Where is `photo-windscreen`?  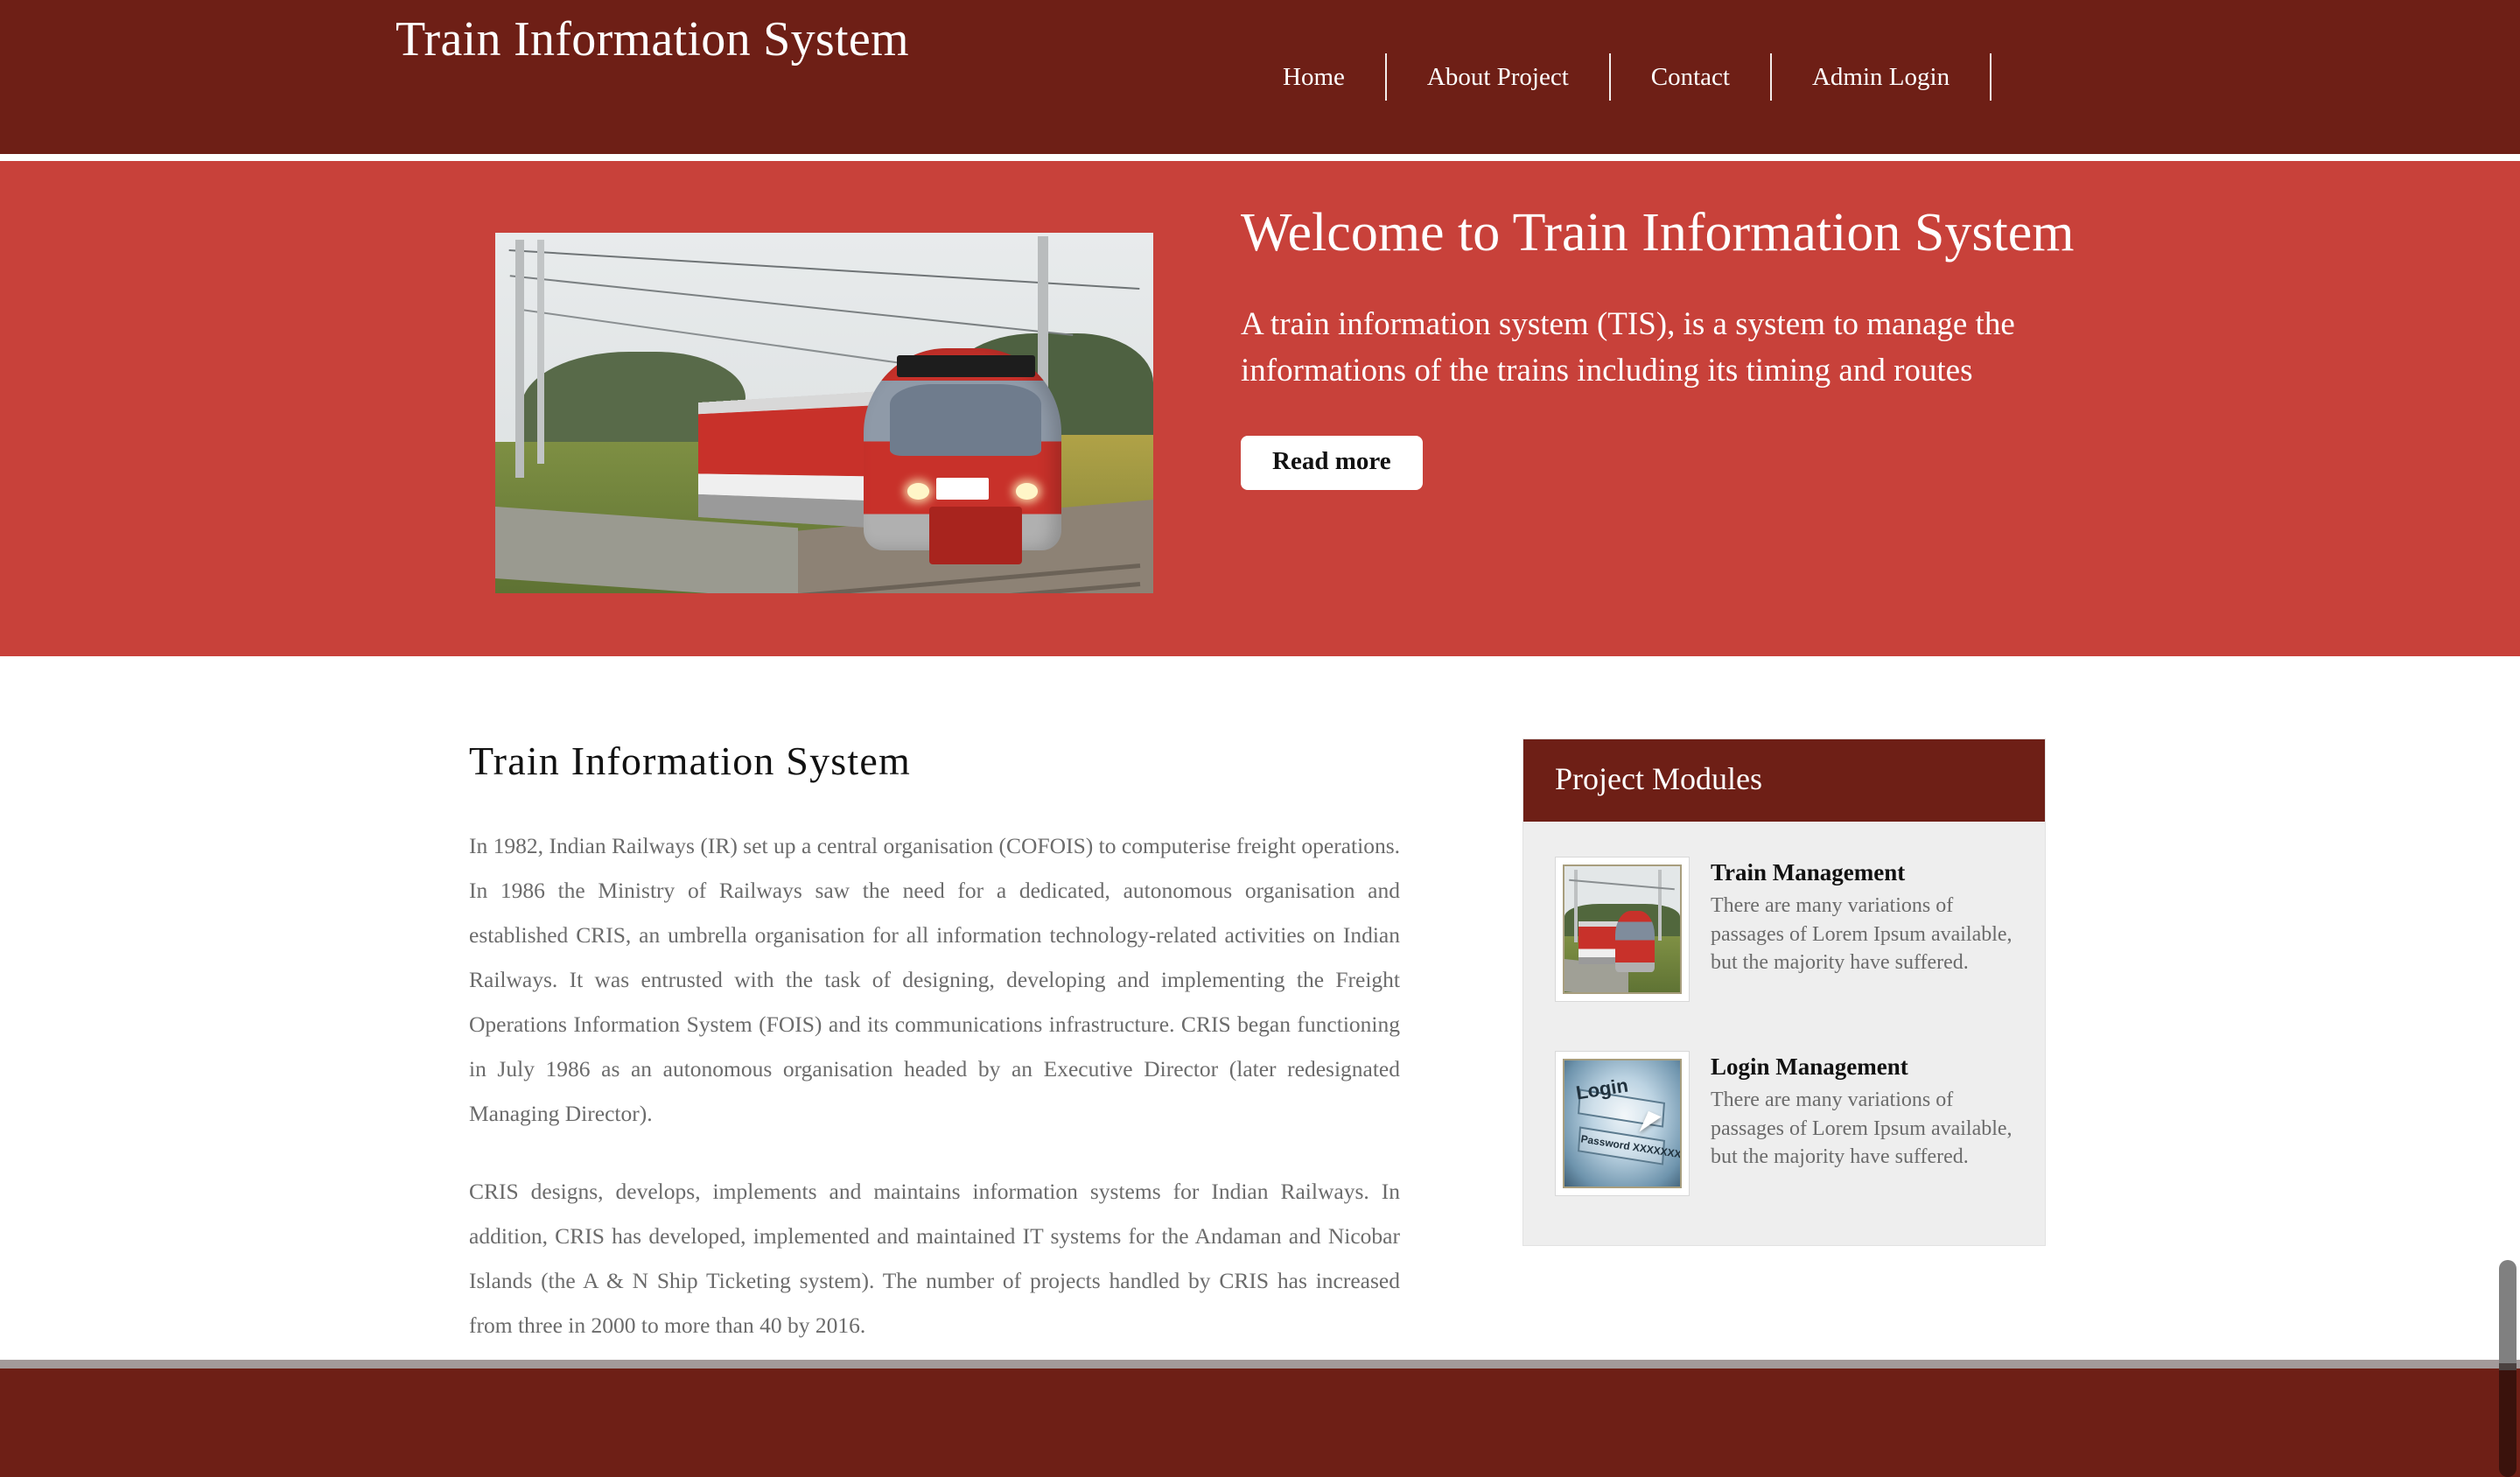 photo-windscreen is located at coordinates (966, 420).